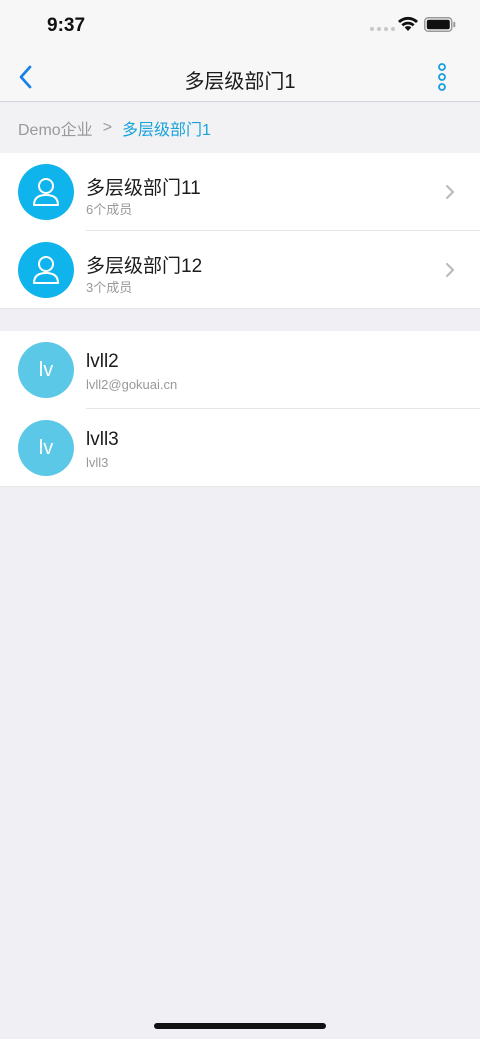  What do you see at coordinates (240, 270) in the screenshot?
I see `department-row: 多层级部门12 3个成员` at bounding box center [240, 270].